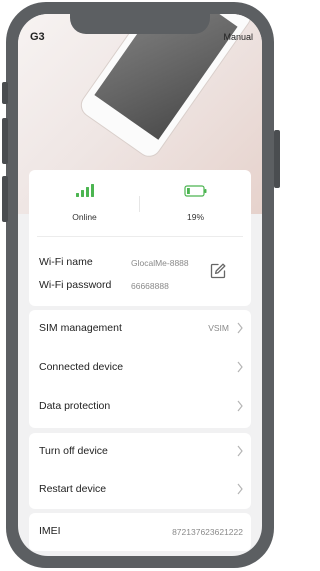 The image size is (320, 571). I want to click on imei-label: IMEI, so click(50, 531).